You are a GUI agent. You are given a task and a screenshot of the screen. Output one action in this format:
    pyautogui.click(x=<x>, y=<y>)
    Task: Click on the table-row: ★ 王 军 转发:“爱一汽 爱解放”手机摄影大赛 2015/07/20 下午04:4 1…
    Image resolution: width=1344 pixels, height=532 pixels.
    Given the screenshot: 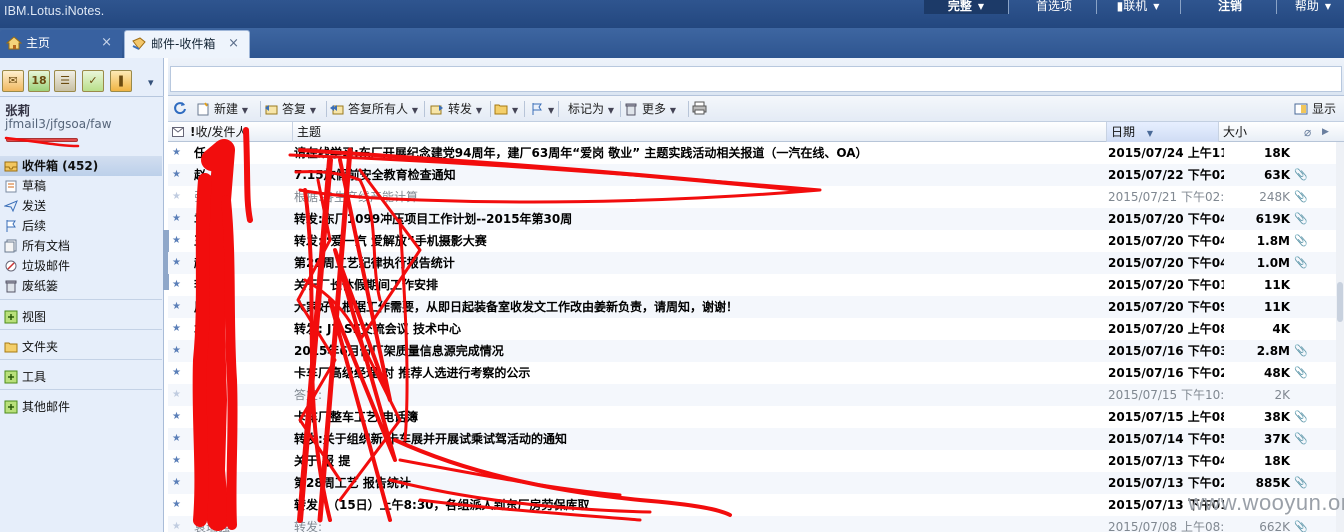 What is the action you would take?
    pyautogui.click(x=753, y=241)
    